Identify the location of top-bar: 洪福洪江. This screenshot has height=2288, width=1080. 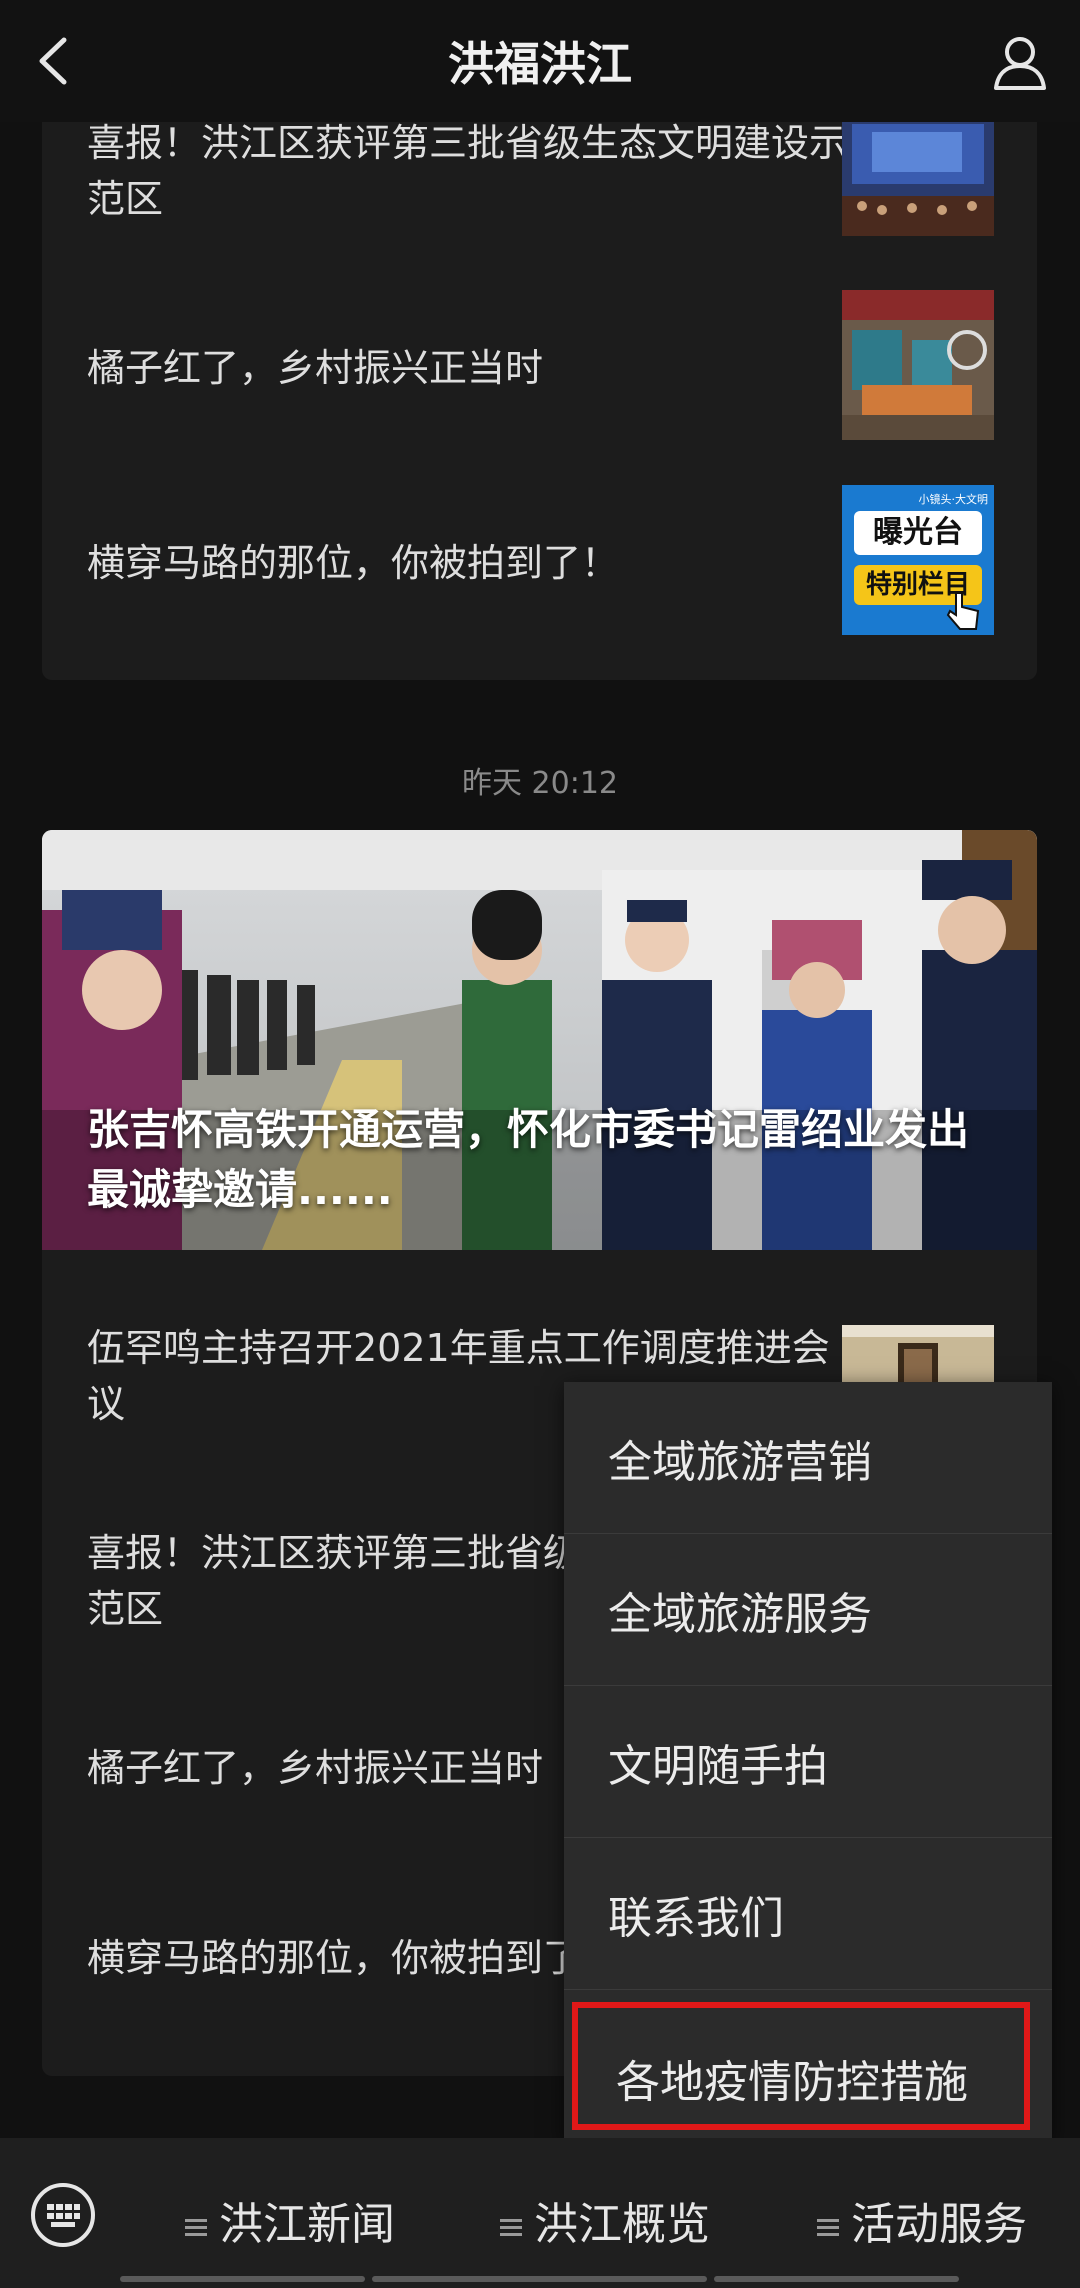
(540, 61).